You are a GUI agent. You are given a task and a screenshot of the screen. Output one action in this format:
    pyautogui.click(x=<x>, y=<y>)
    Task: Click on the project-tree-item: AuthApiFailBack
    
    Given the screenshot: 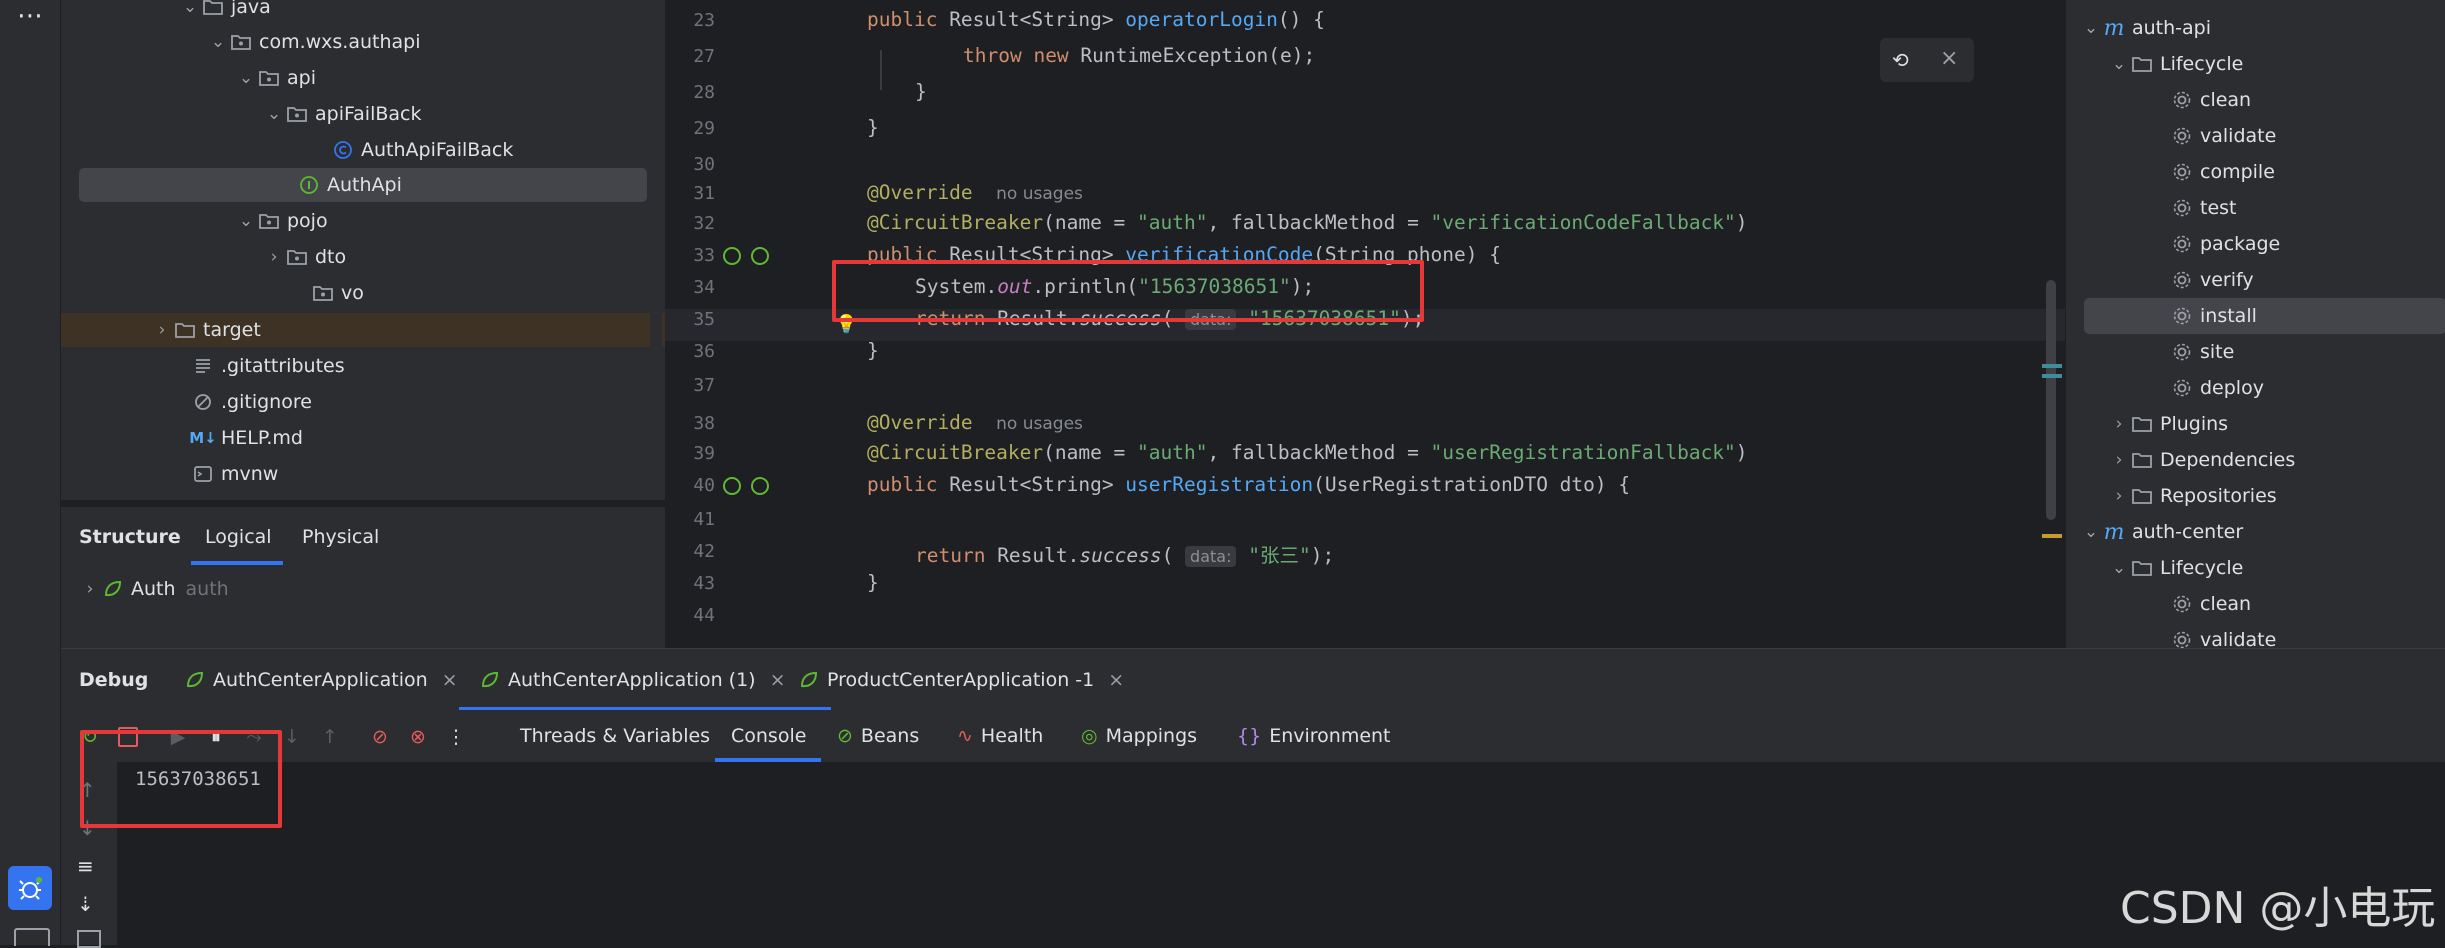 What is the action you would take?
    pyautogui.click(x=411, y=150)
    